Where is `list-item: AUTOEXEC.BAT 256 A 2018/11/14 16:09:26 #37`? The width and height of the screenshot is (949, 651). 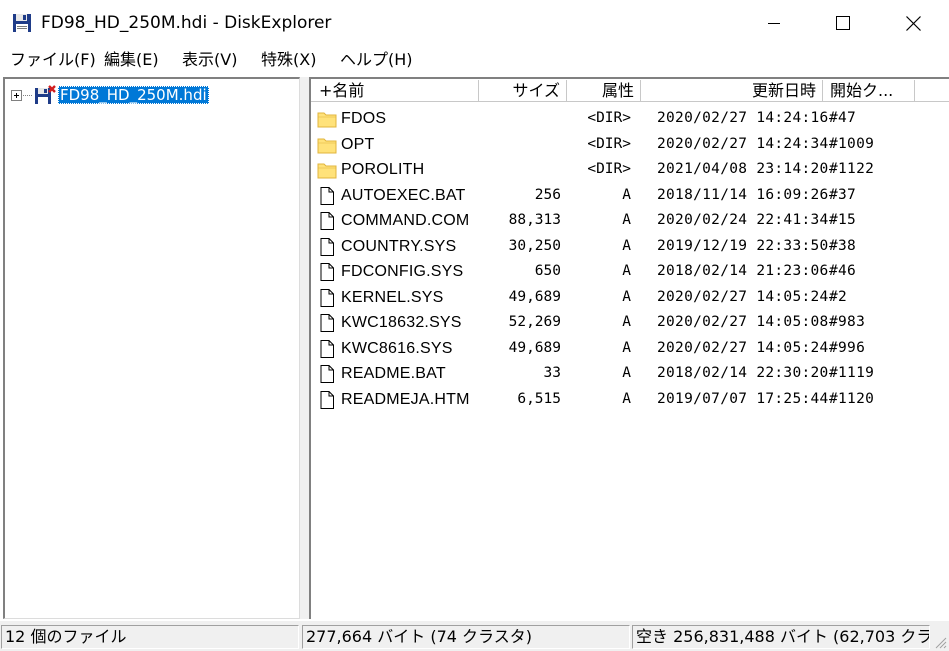
list-item: AUTOEXEC.BAT 256 A 2018/11/14 16:09:26 #37 is located at coordinates (630, 196).